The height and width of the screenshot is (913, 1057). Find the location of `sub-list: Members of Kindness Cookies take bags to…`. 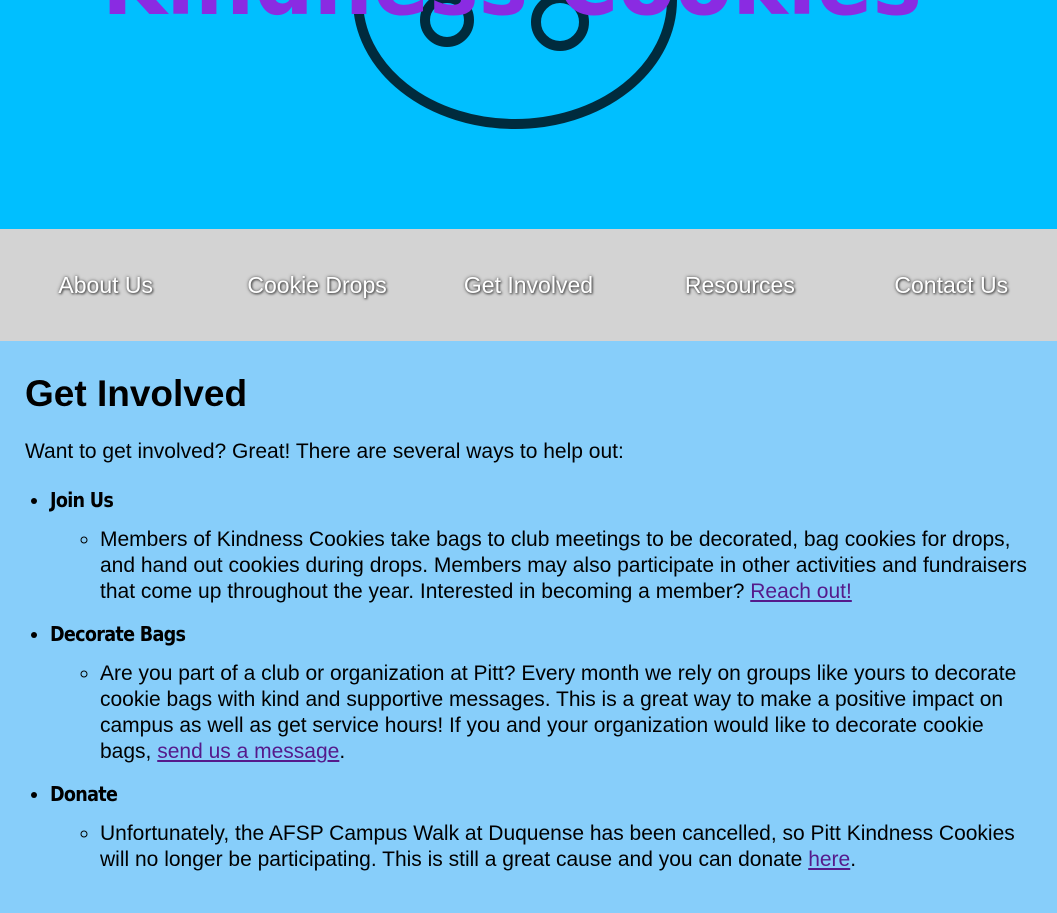

sub-list: Members of Kindness Cookies take bags to… is located at coordinates (541, 566).